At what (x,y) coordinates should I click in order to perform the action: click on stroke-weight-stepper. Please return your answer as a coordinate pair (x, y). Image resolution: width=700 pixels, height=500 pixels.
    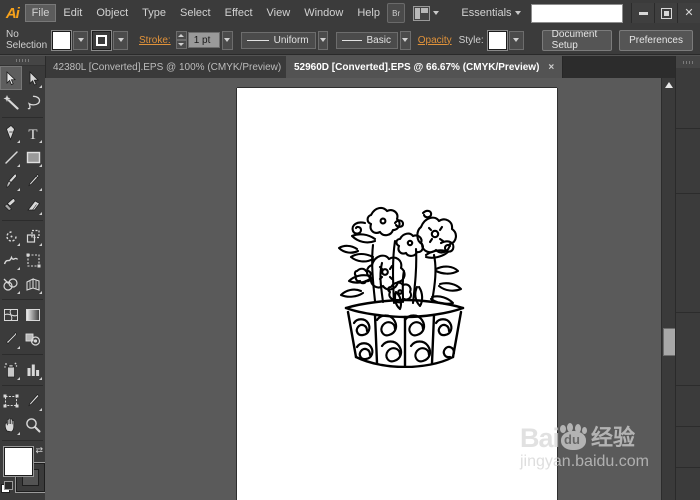
    Looking at the image, I should click on (181, 40).